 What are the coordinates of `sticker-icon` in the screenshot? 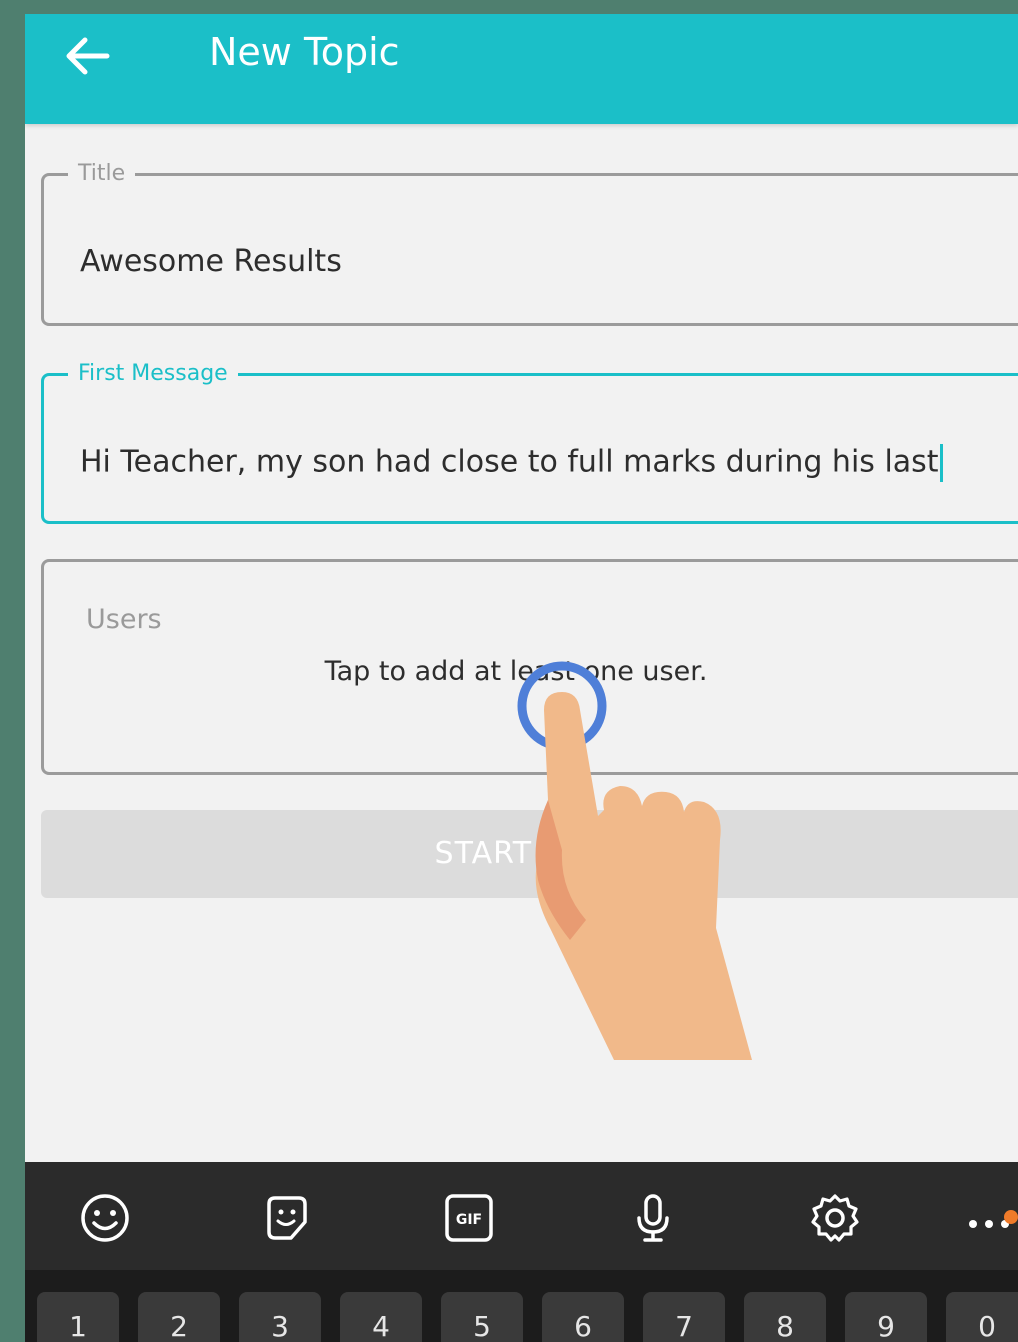 It's located at (287, 1218).